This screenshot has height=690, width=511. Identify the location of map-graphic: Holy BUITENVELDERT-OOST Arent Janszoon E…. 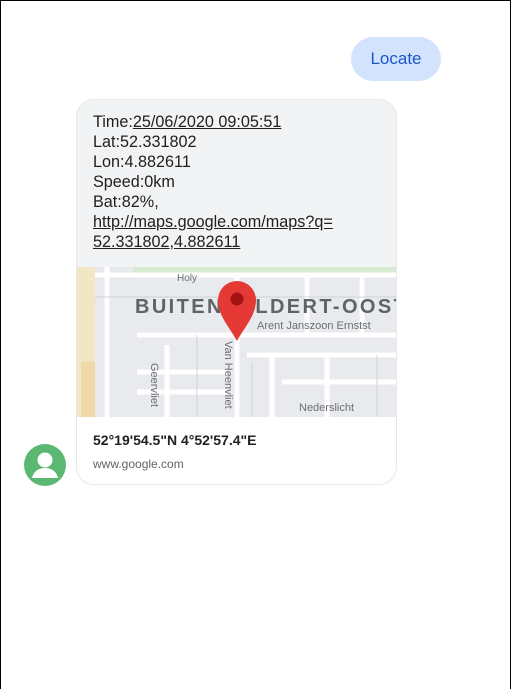
(237, 342).